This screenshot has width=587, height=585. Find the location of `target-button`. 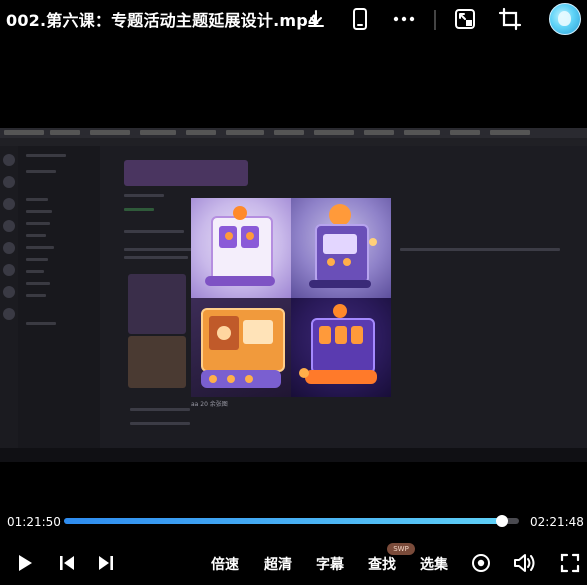

target-button is located at coordinates (481, 563).